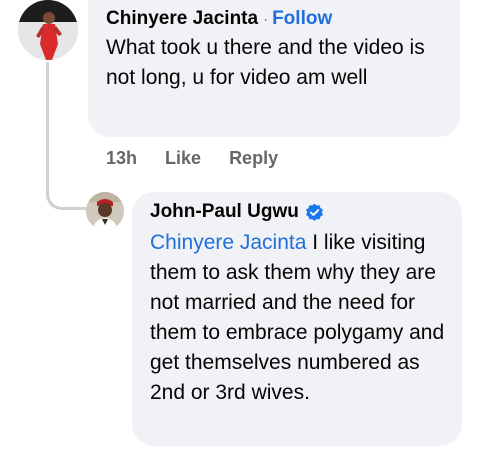 The height and width of the screenshot is (449, 479). What do you see at coordinates (224, 212) in the screenshot?
I see `reply-author-name: John-Paul Ugwu` at bounding box center [224, 212].